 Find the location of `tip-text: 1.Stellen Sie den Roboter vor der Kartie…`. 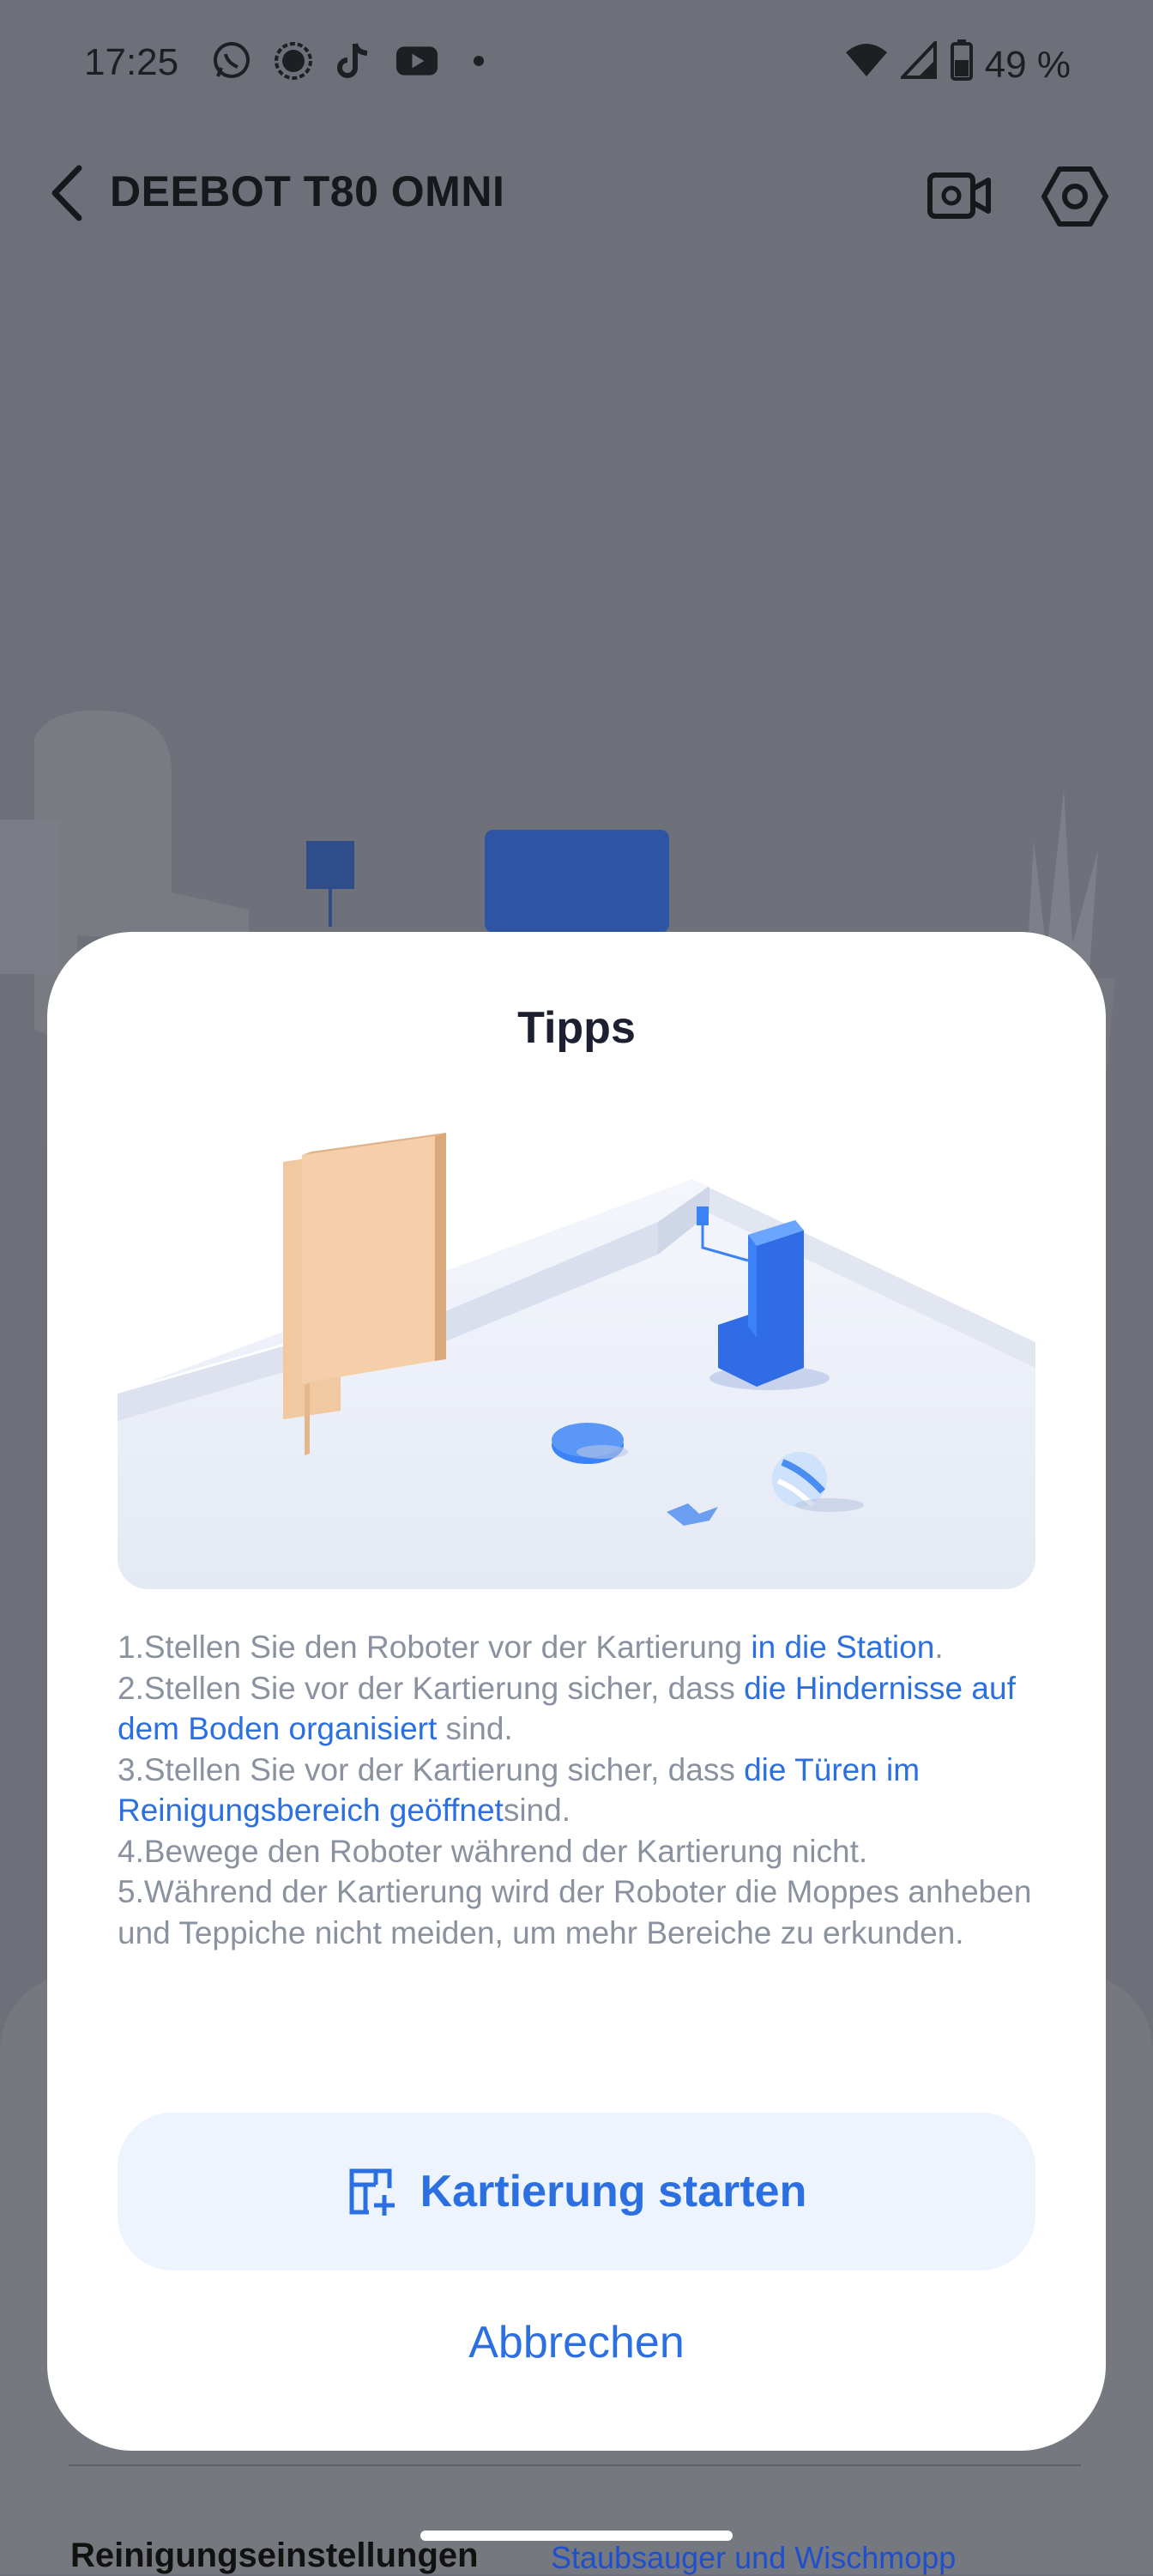

tip-text: 1.Stellen Sie den Roboter vor der Kartie… is located at coordinates (435, 1647).